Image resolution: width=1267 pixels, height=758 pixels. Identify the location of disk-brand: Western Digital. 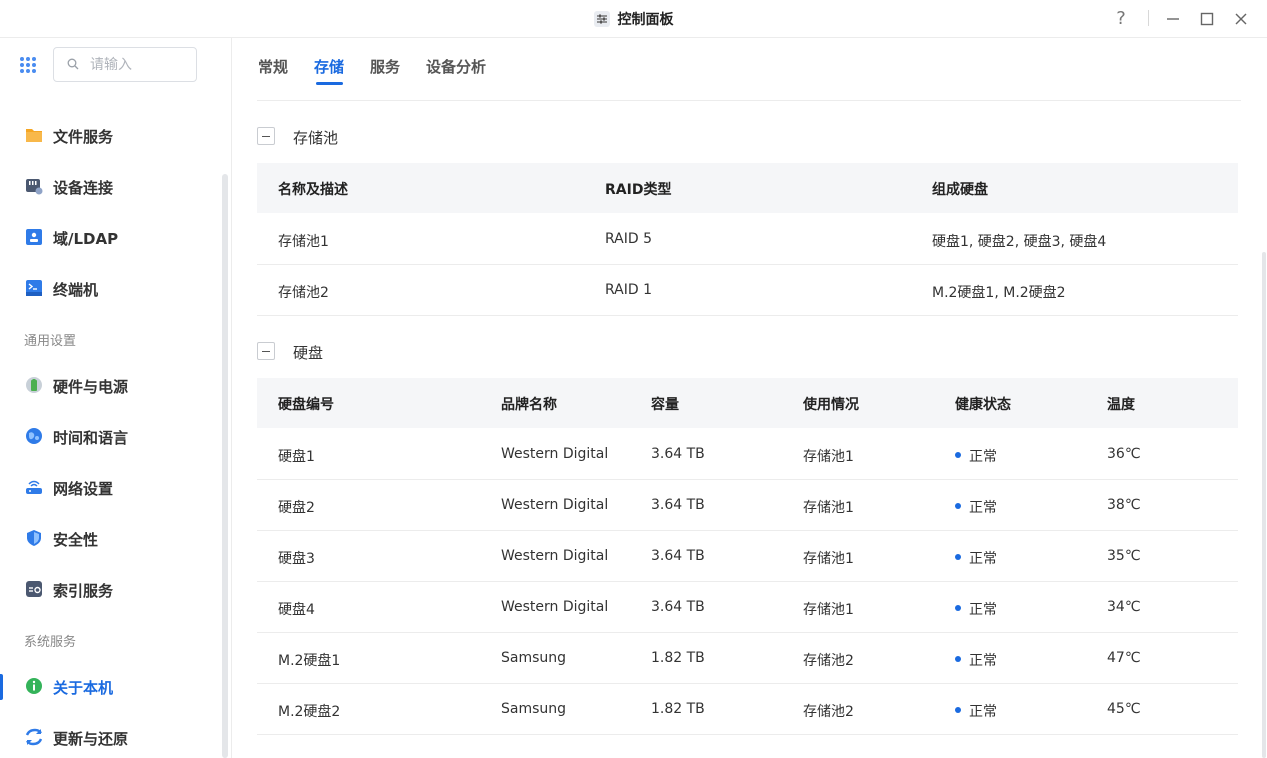
(555, 505).